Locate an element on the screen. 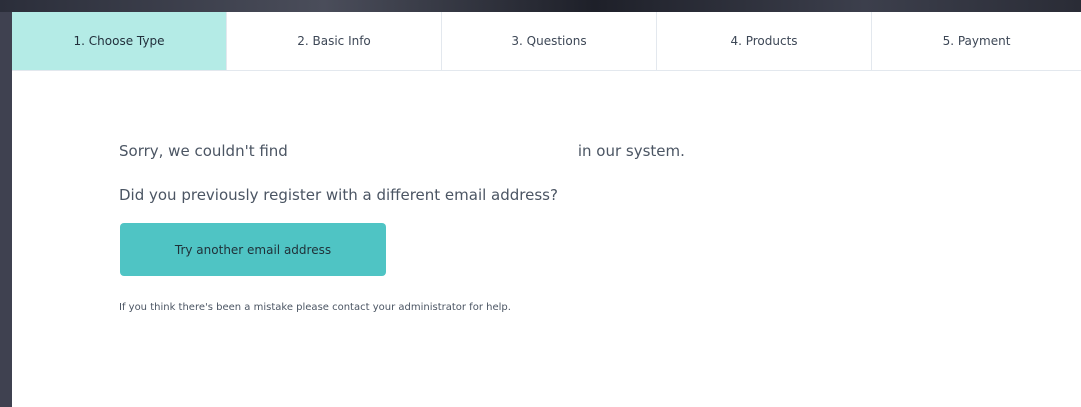 This screenshot has height=407, width=1081. window-left-edge is located at coordinates (6, 209).